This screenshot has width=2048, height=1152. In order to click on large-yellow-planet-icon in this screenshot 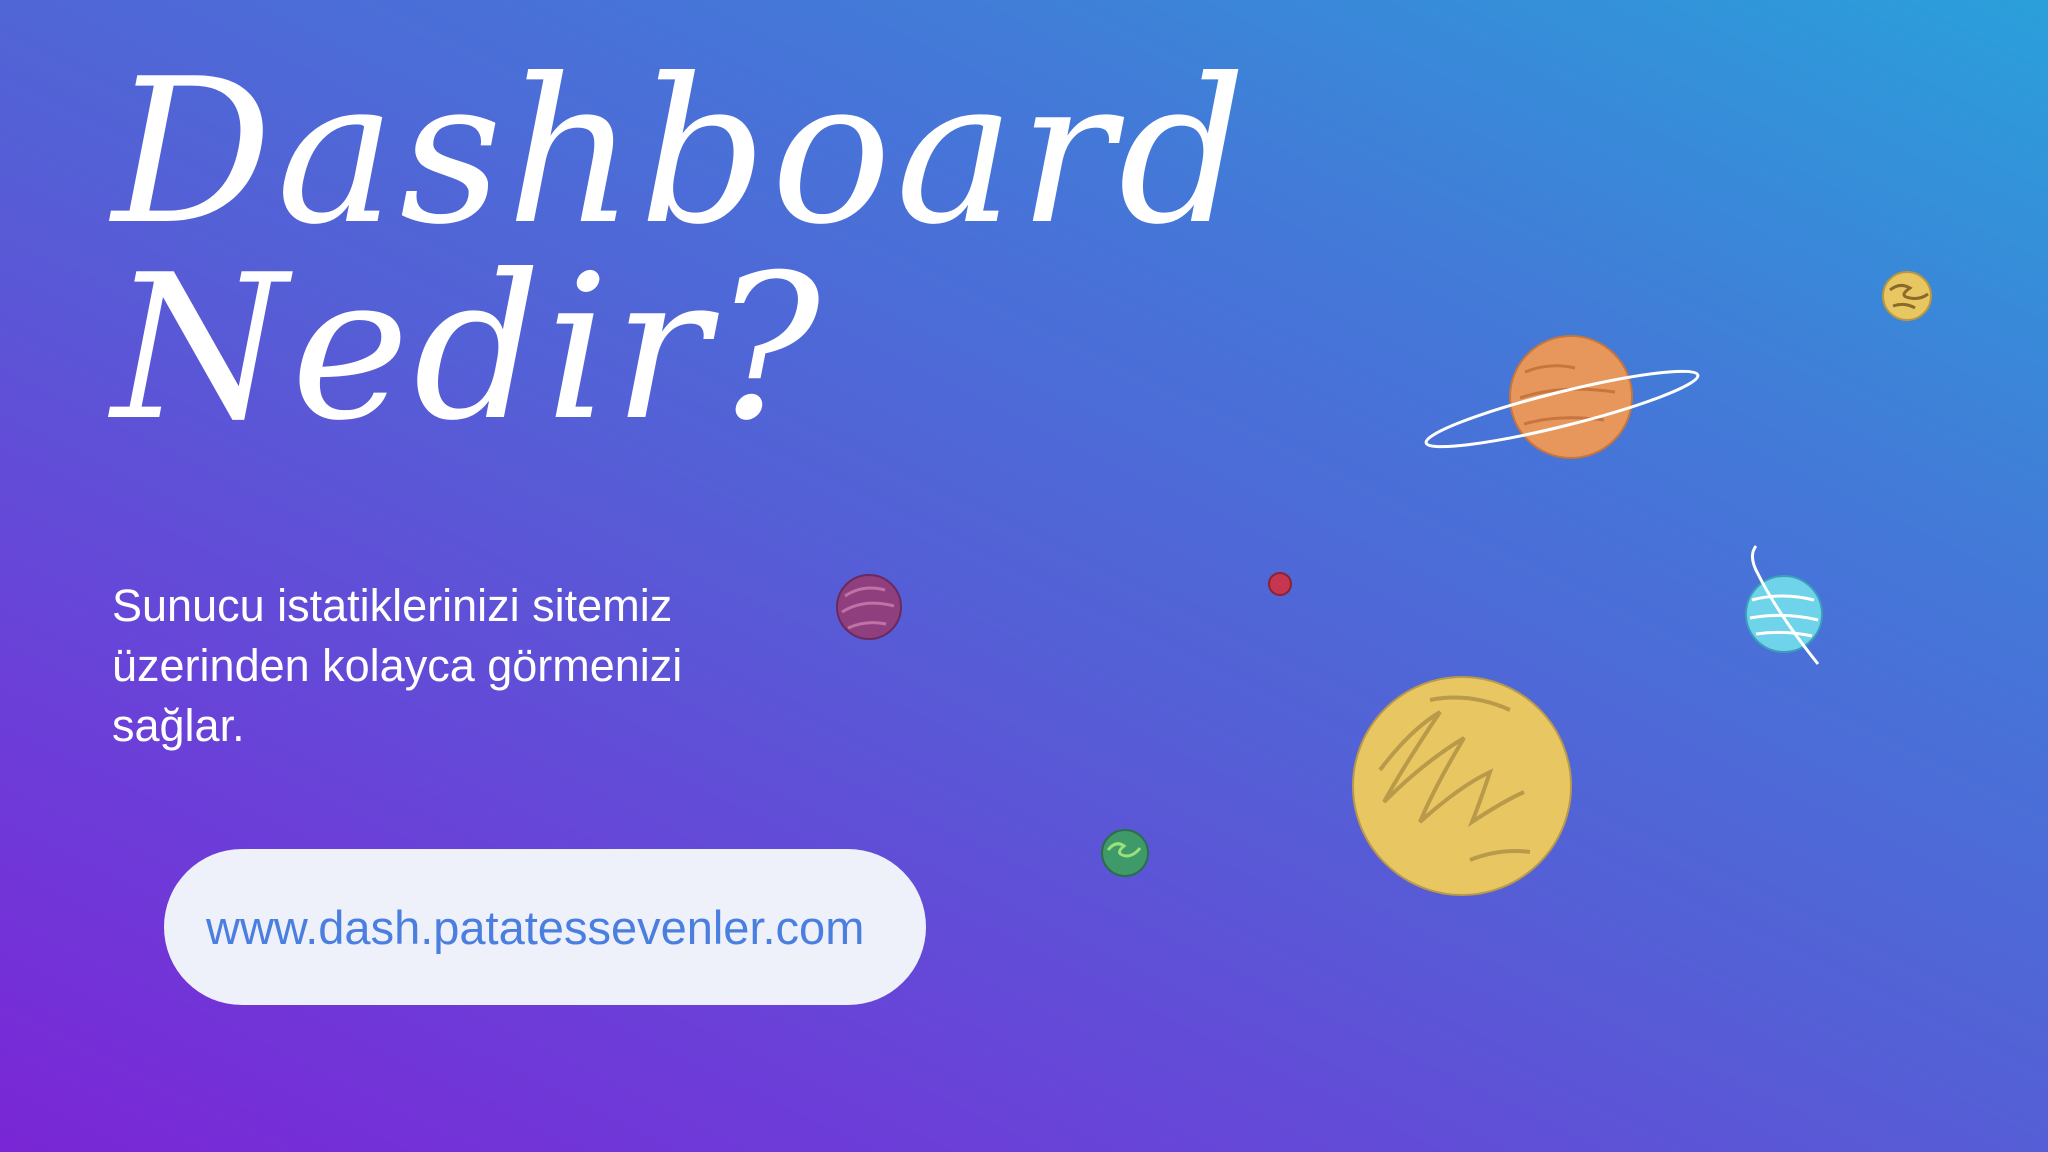, I will do `click(1462, 786)`.